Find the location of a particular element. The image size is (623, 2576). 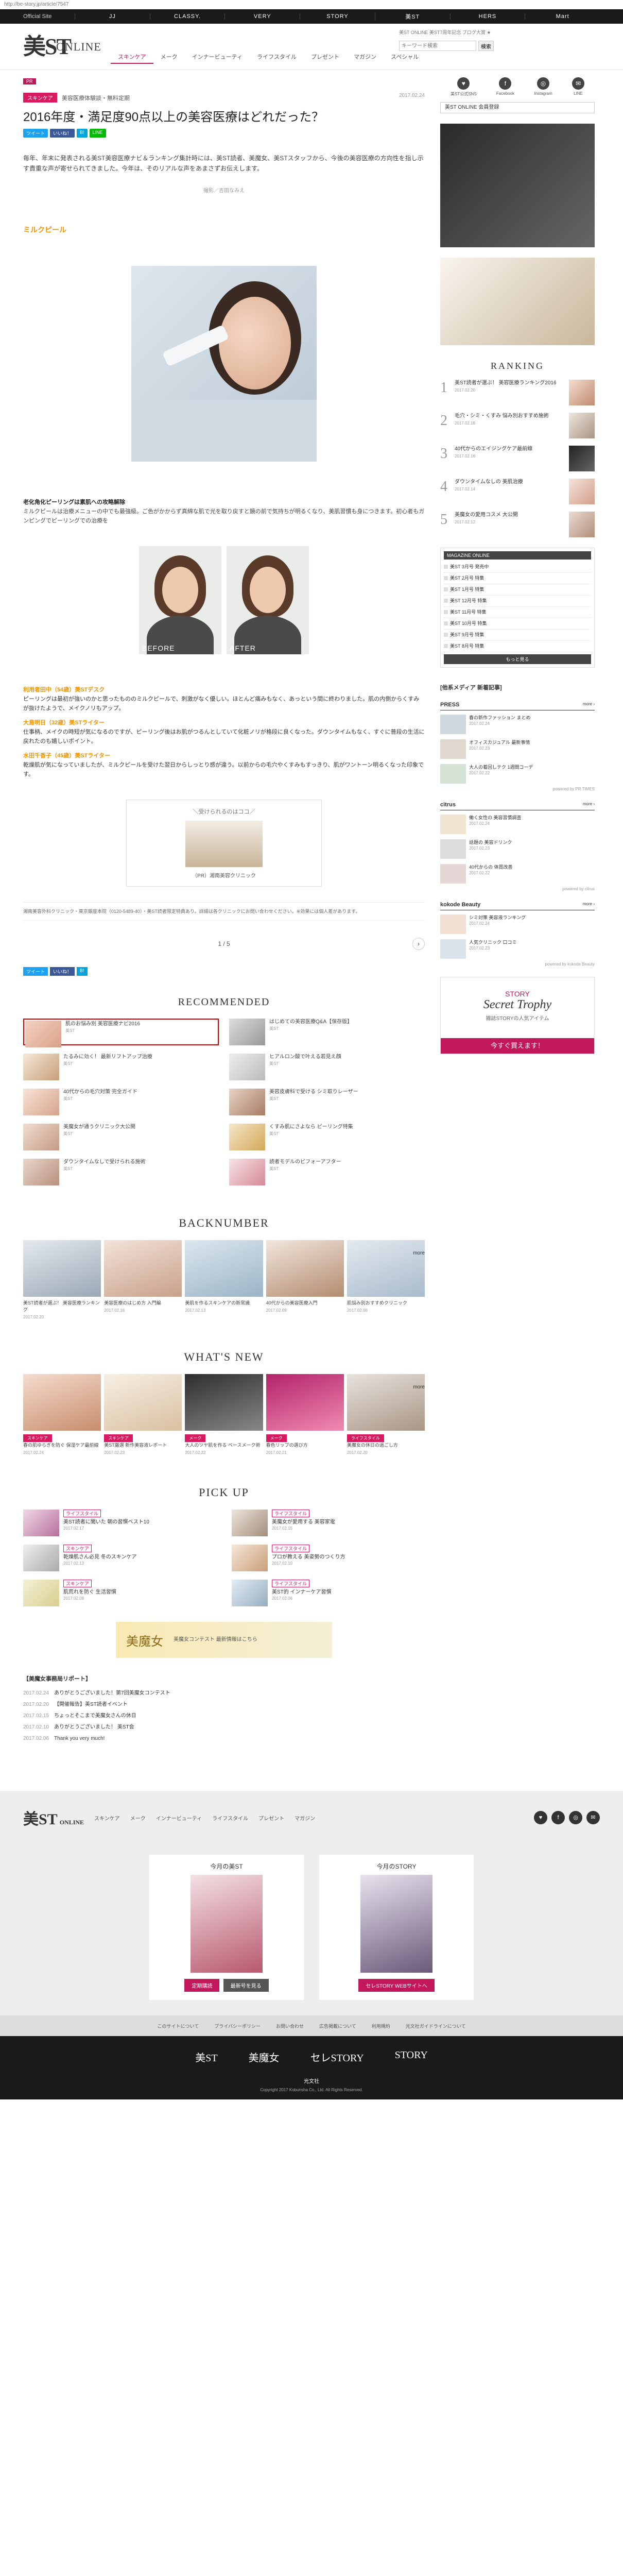

magazine-item: 美ST 8月号 特集 is located at coordinates (517, 646).